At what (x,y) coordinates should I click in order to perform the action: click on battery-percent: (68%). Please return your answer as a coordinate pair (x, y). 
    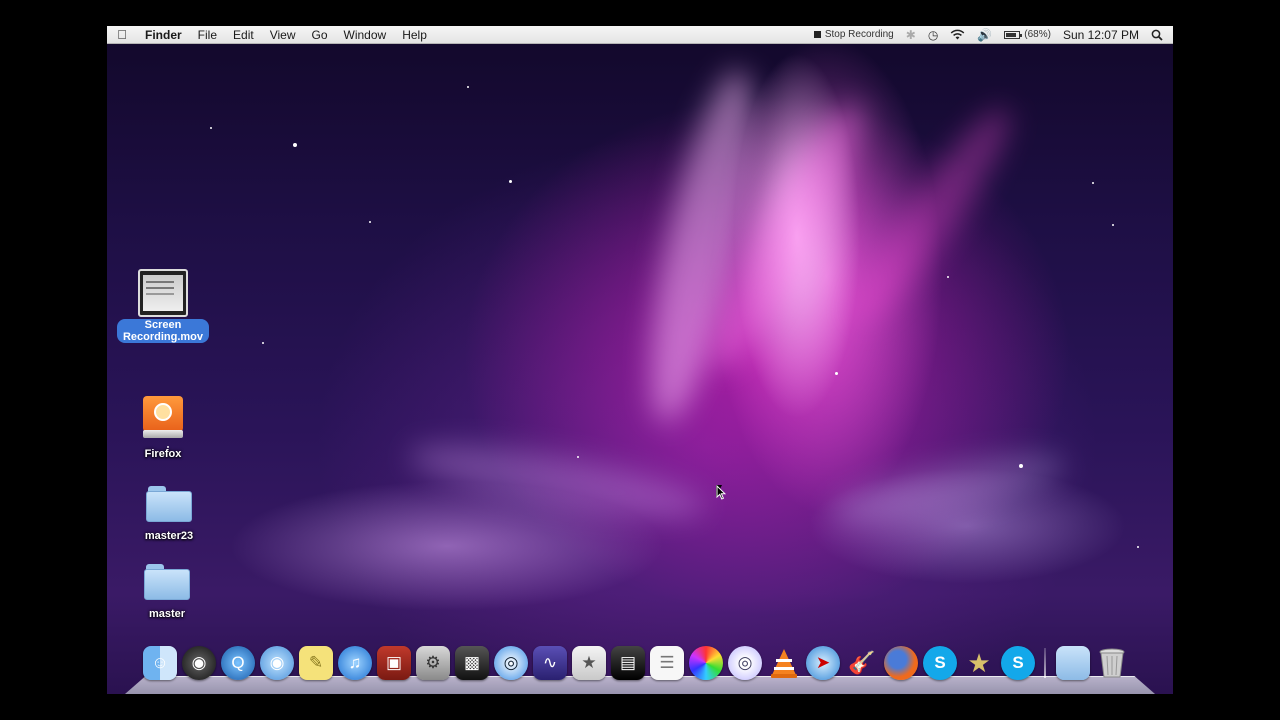
    Looking at the image, I should click on (1037, 34).